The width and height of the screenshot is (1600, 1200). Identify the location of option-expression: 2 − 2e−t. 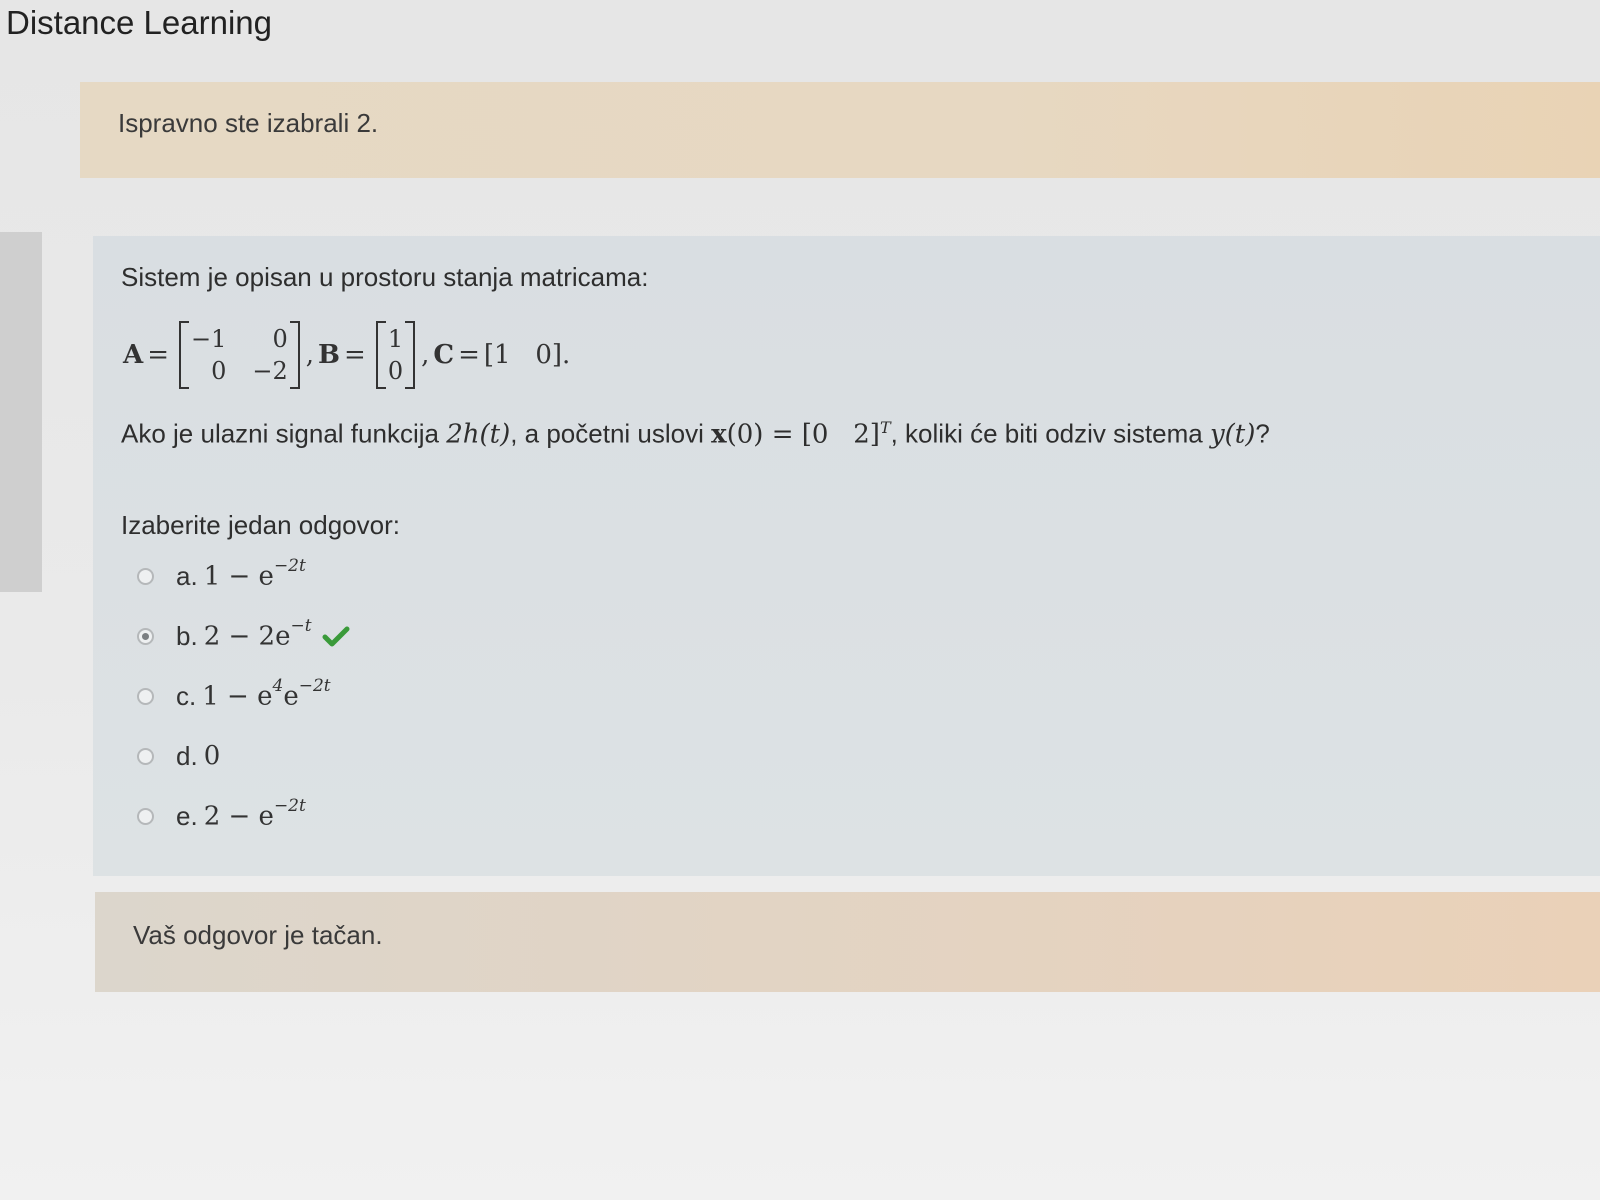
(257, 634).